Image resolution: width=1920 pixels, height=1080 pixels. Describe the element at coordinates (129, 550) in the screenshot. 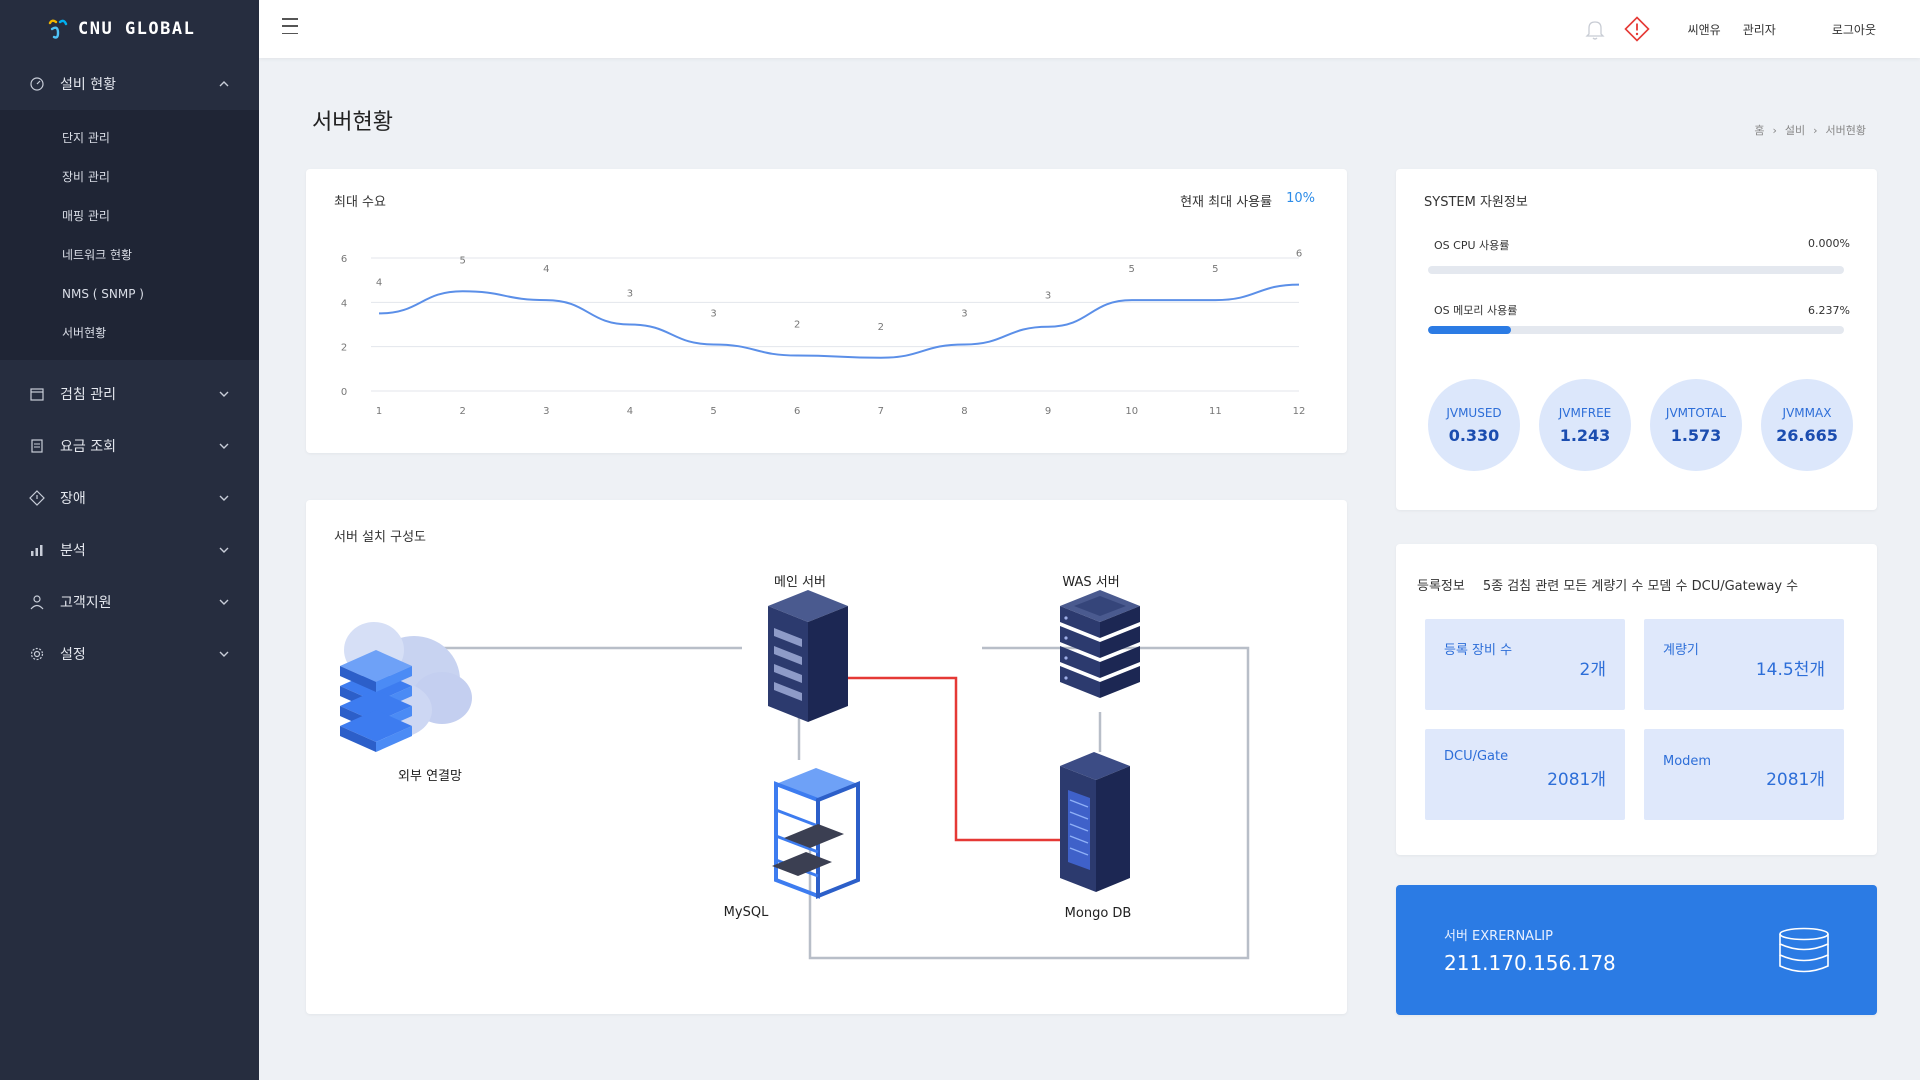

I see `menu-analysis: 분석` at that location.